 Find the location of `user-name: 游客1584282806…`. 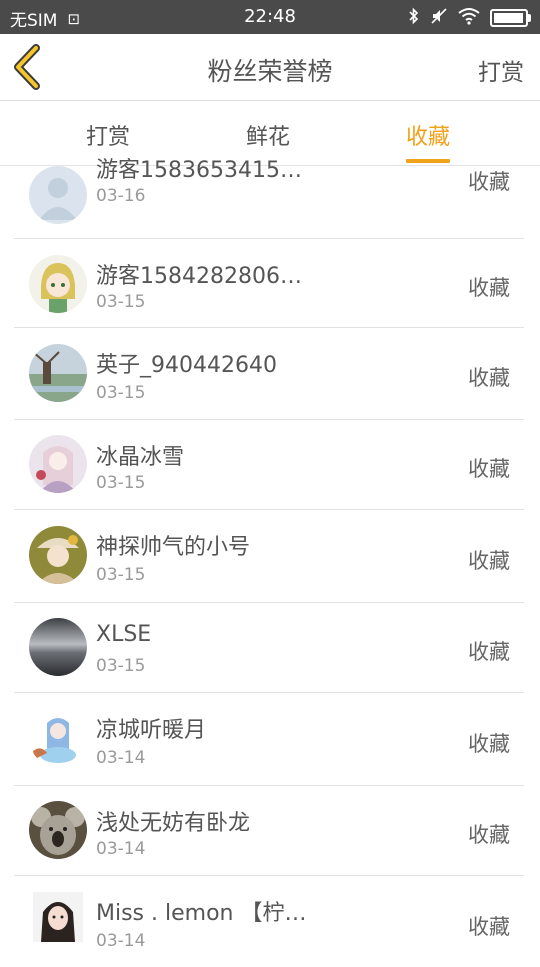

user-name: 游客1584282806… is located at coordinates (199, 276).